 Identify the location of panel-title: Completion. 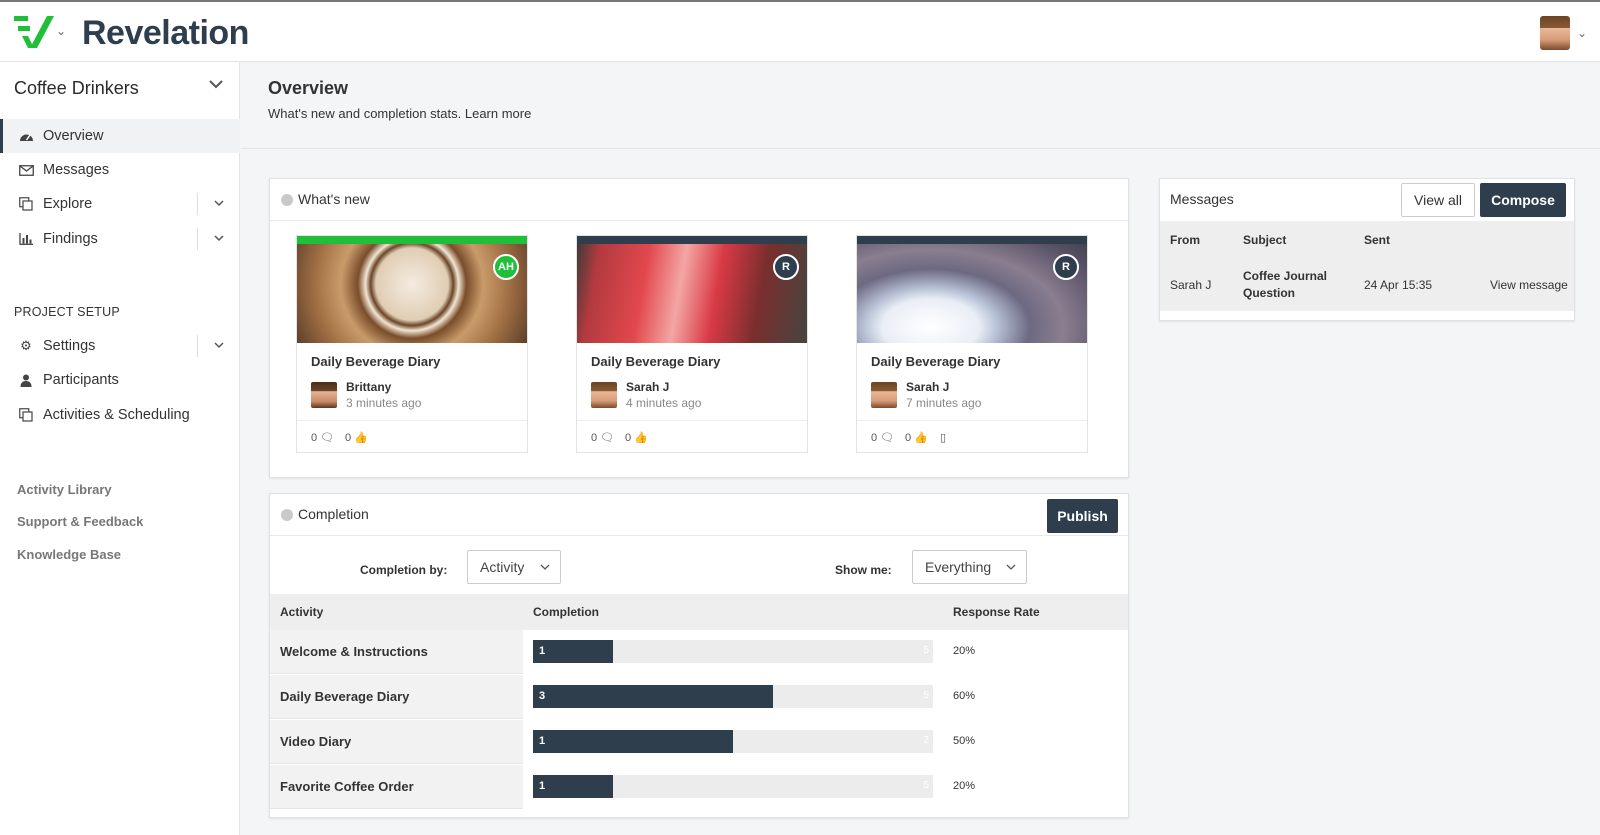
(333, 514).